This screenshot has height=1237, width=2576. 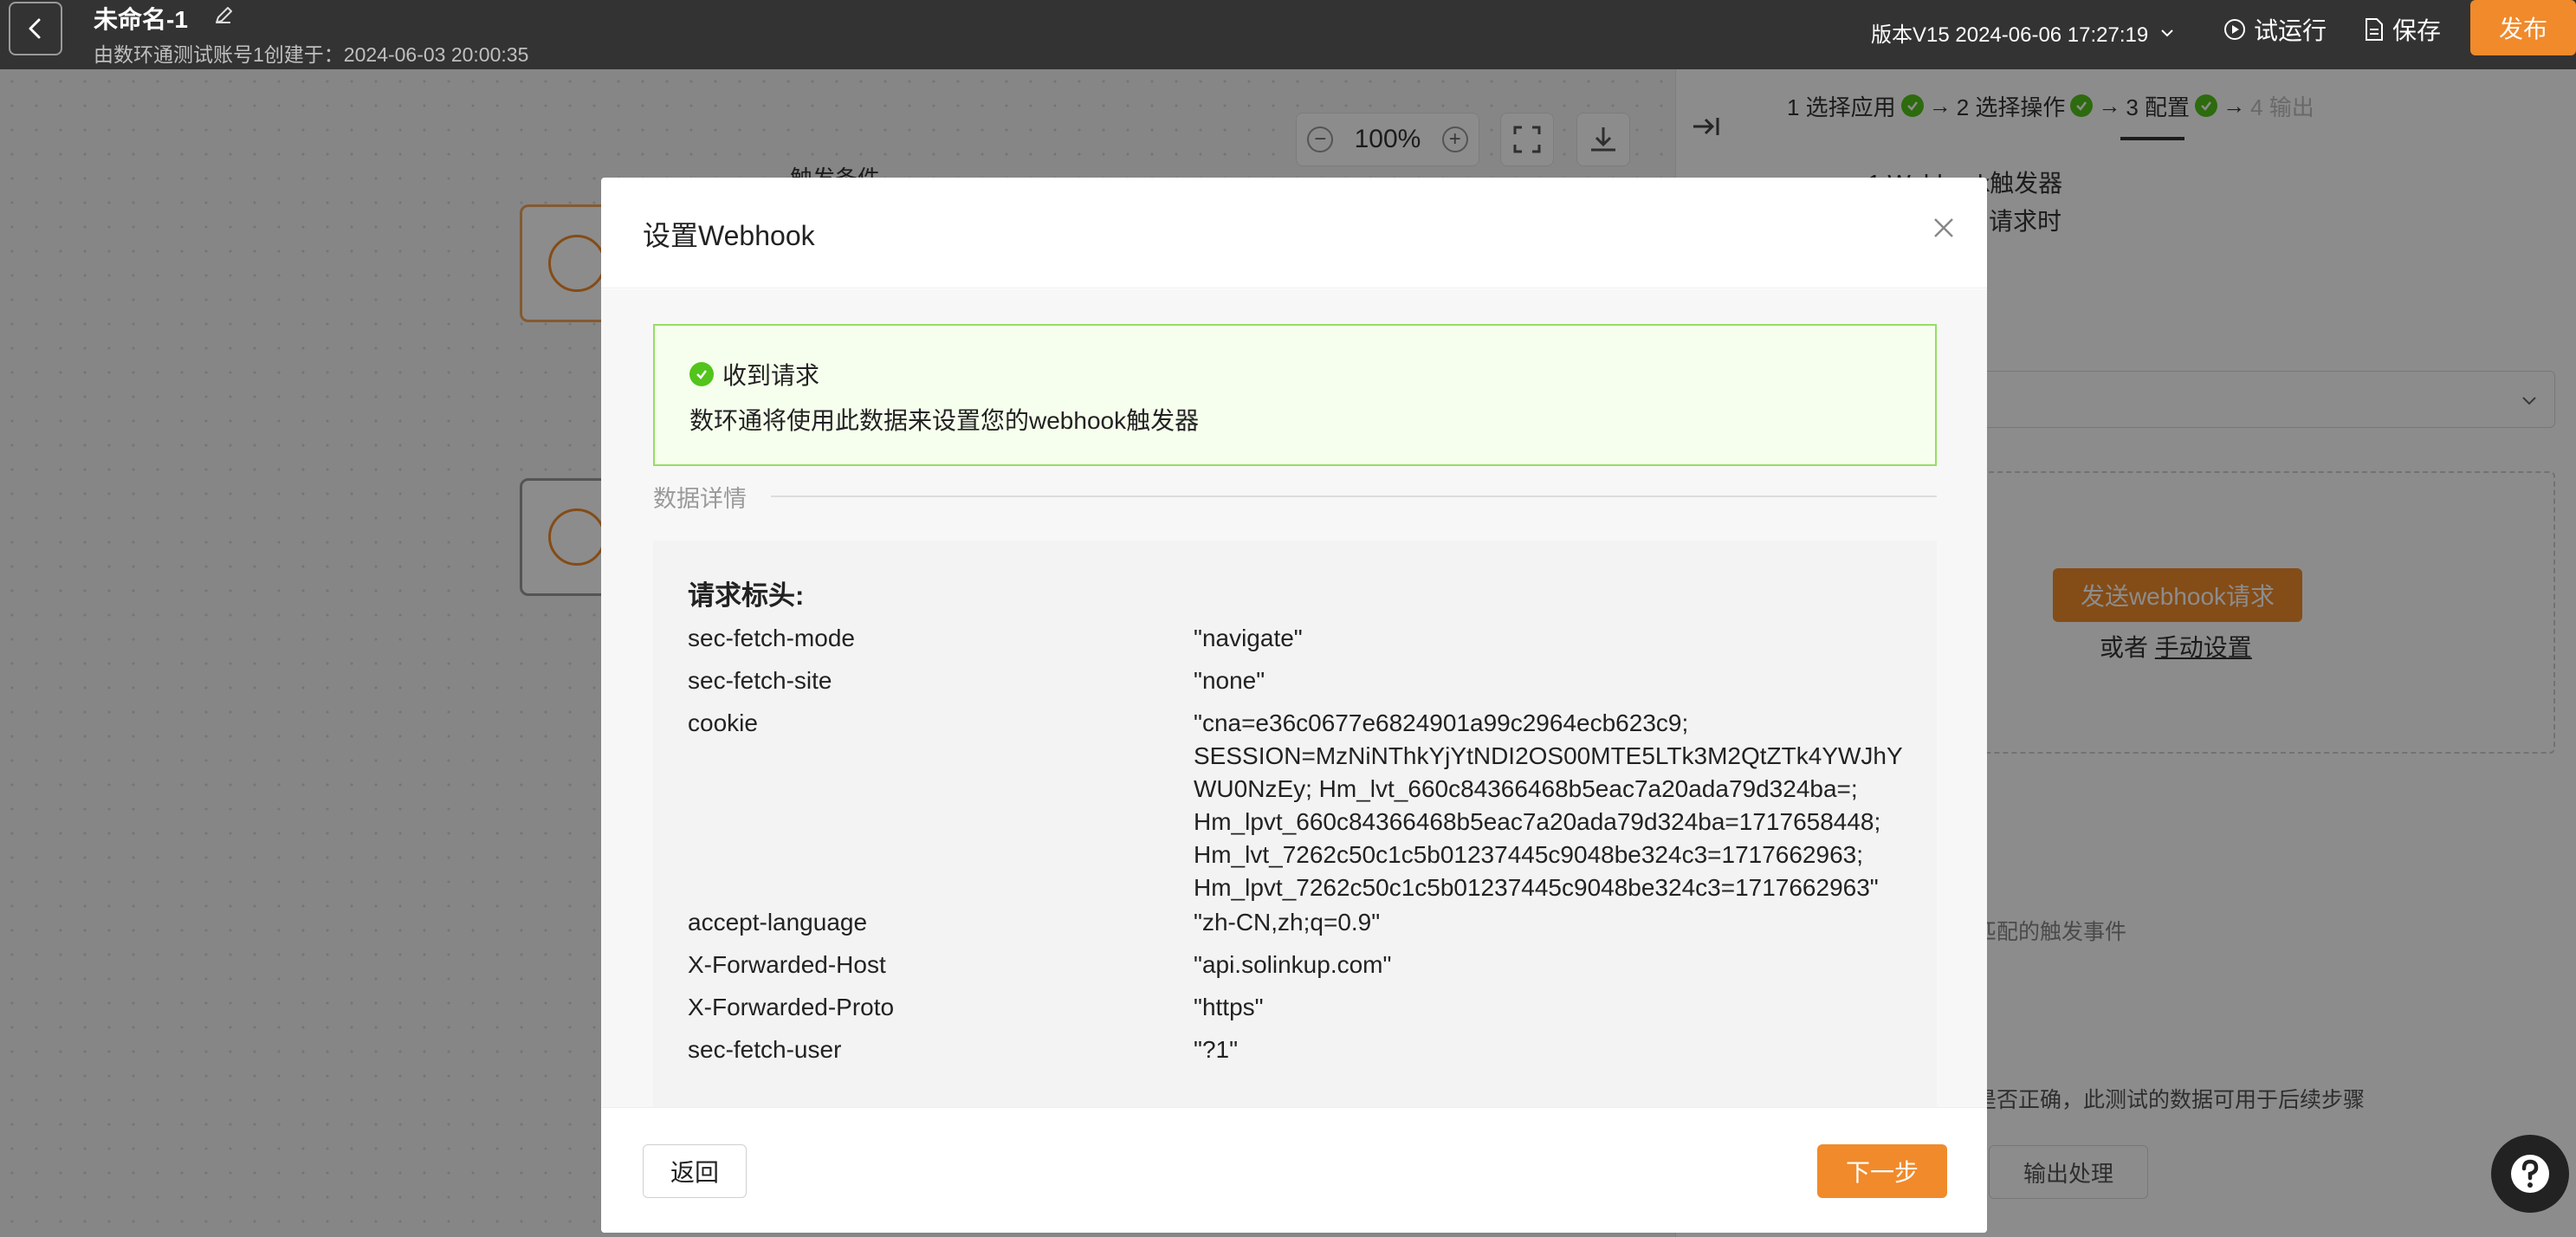 I want to click on success-desc: 数环通将使用此数据来设置您的webhook触发器, so click(x=944, y=421).